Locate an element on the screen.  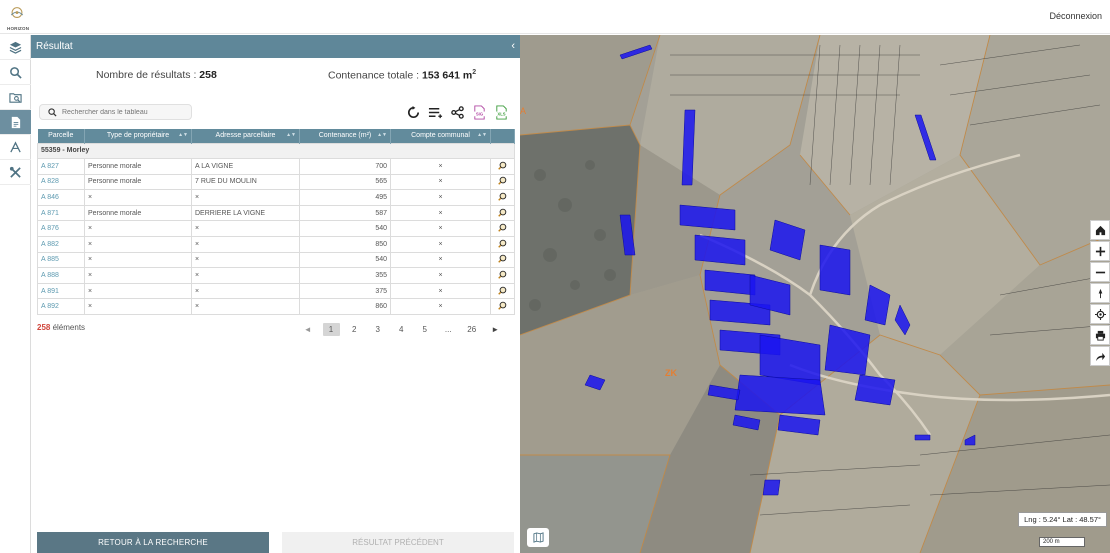
columns-button is located at coordinates (435, 112).